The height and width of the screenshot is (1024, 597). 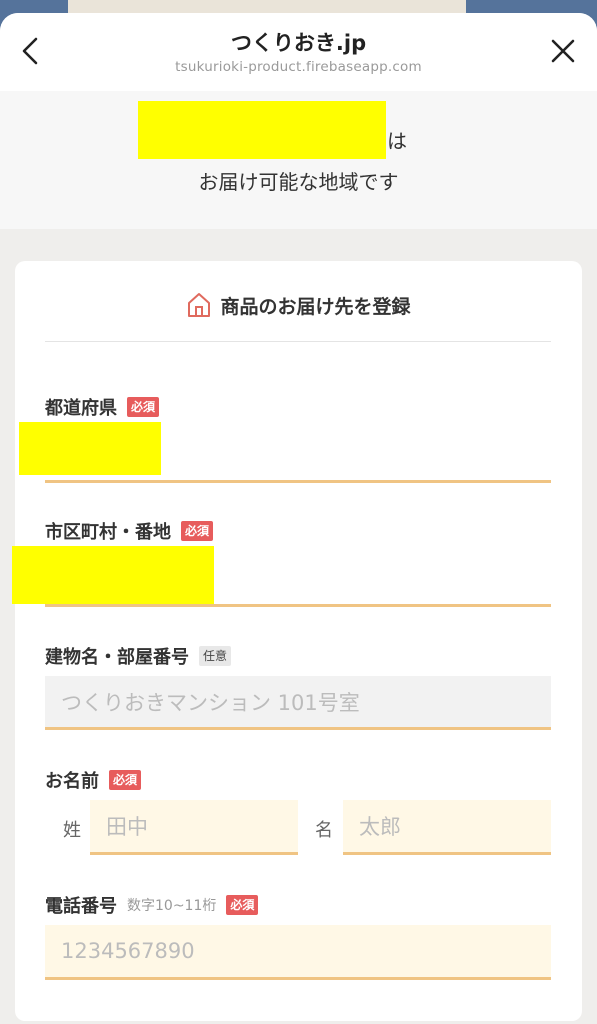 What do you see at coordinates (72, 830) in the screenshot?
I see `last-name-prefix: 姓` at bounding box center [72, 830].